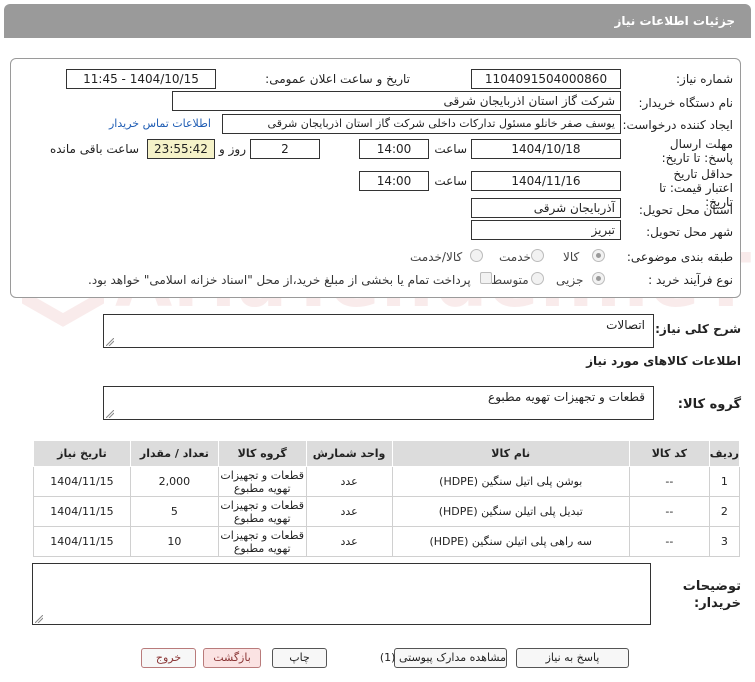 This screenshot has width=755, height=682. What do you see at coordinates (698, 329) in the screenshot?
I see `need-description-label: شرح کلی نیاز:` at bounding box center [698, 329].